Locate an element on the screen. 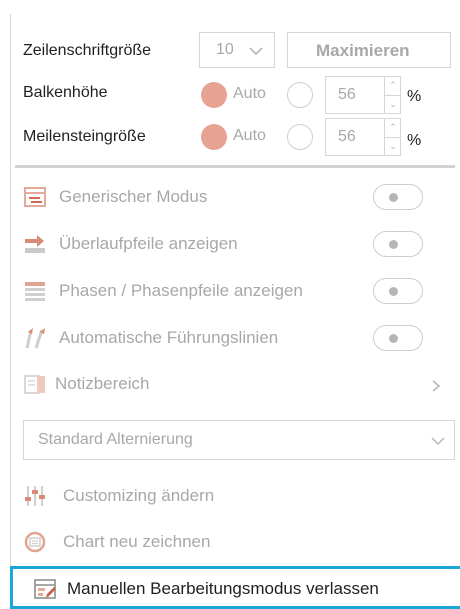  overflow-arrows-icon is located at coordinates (35, 244).